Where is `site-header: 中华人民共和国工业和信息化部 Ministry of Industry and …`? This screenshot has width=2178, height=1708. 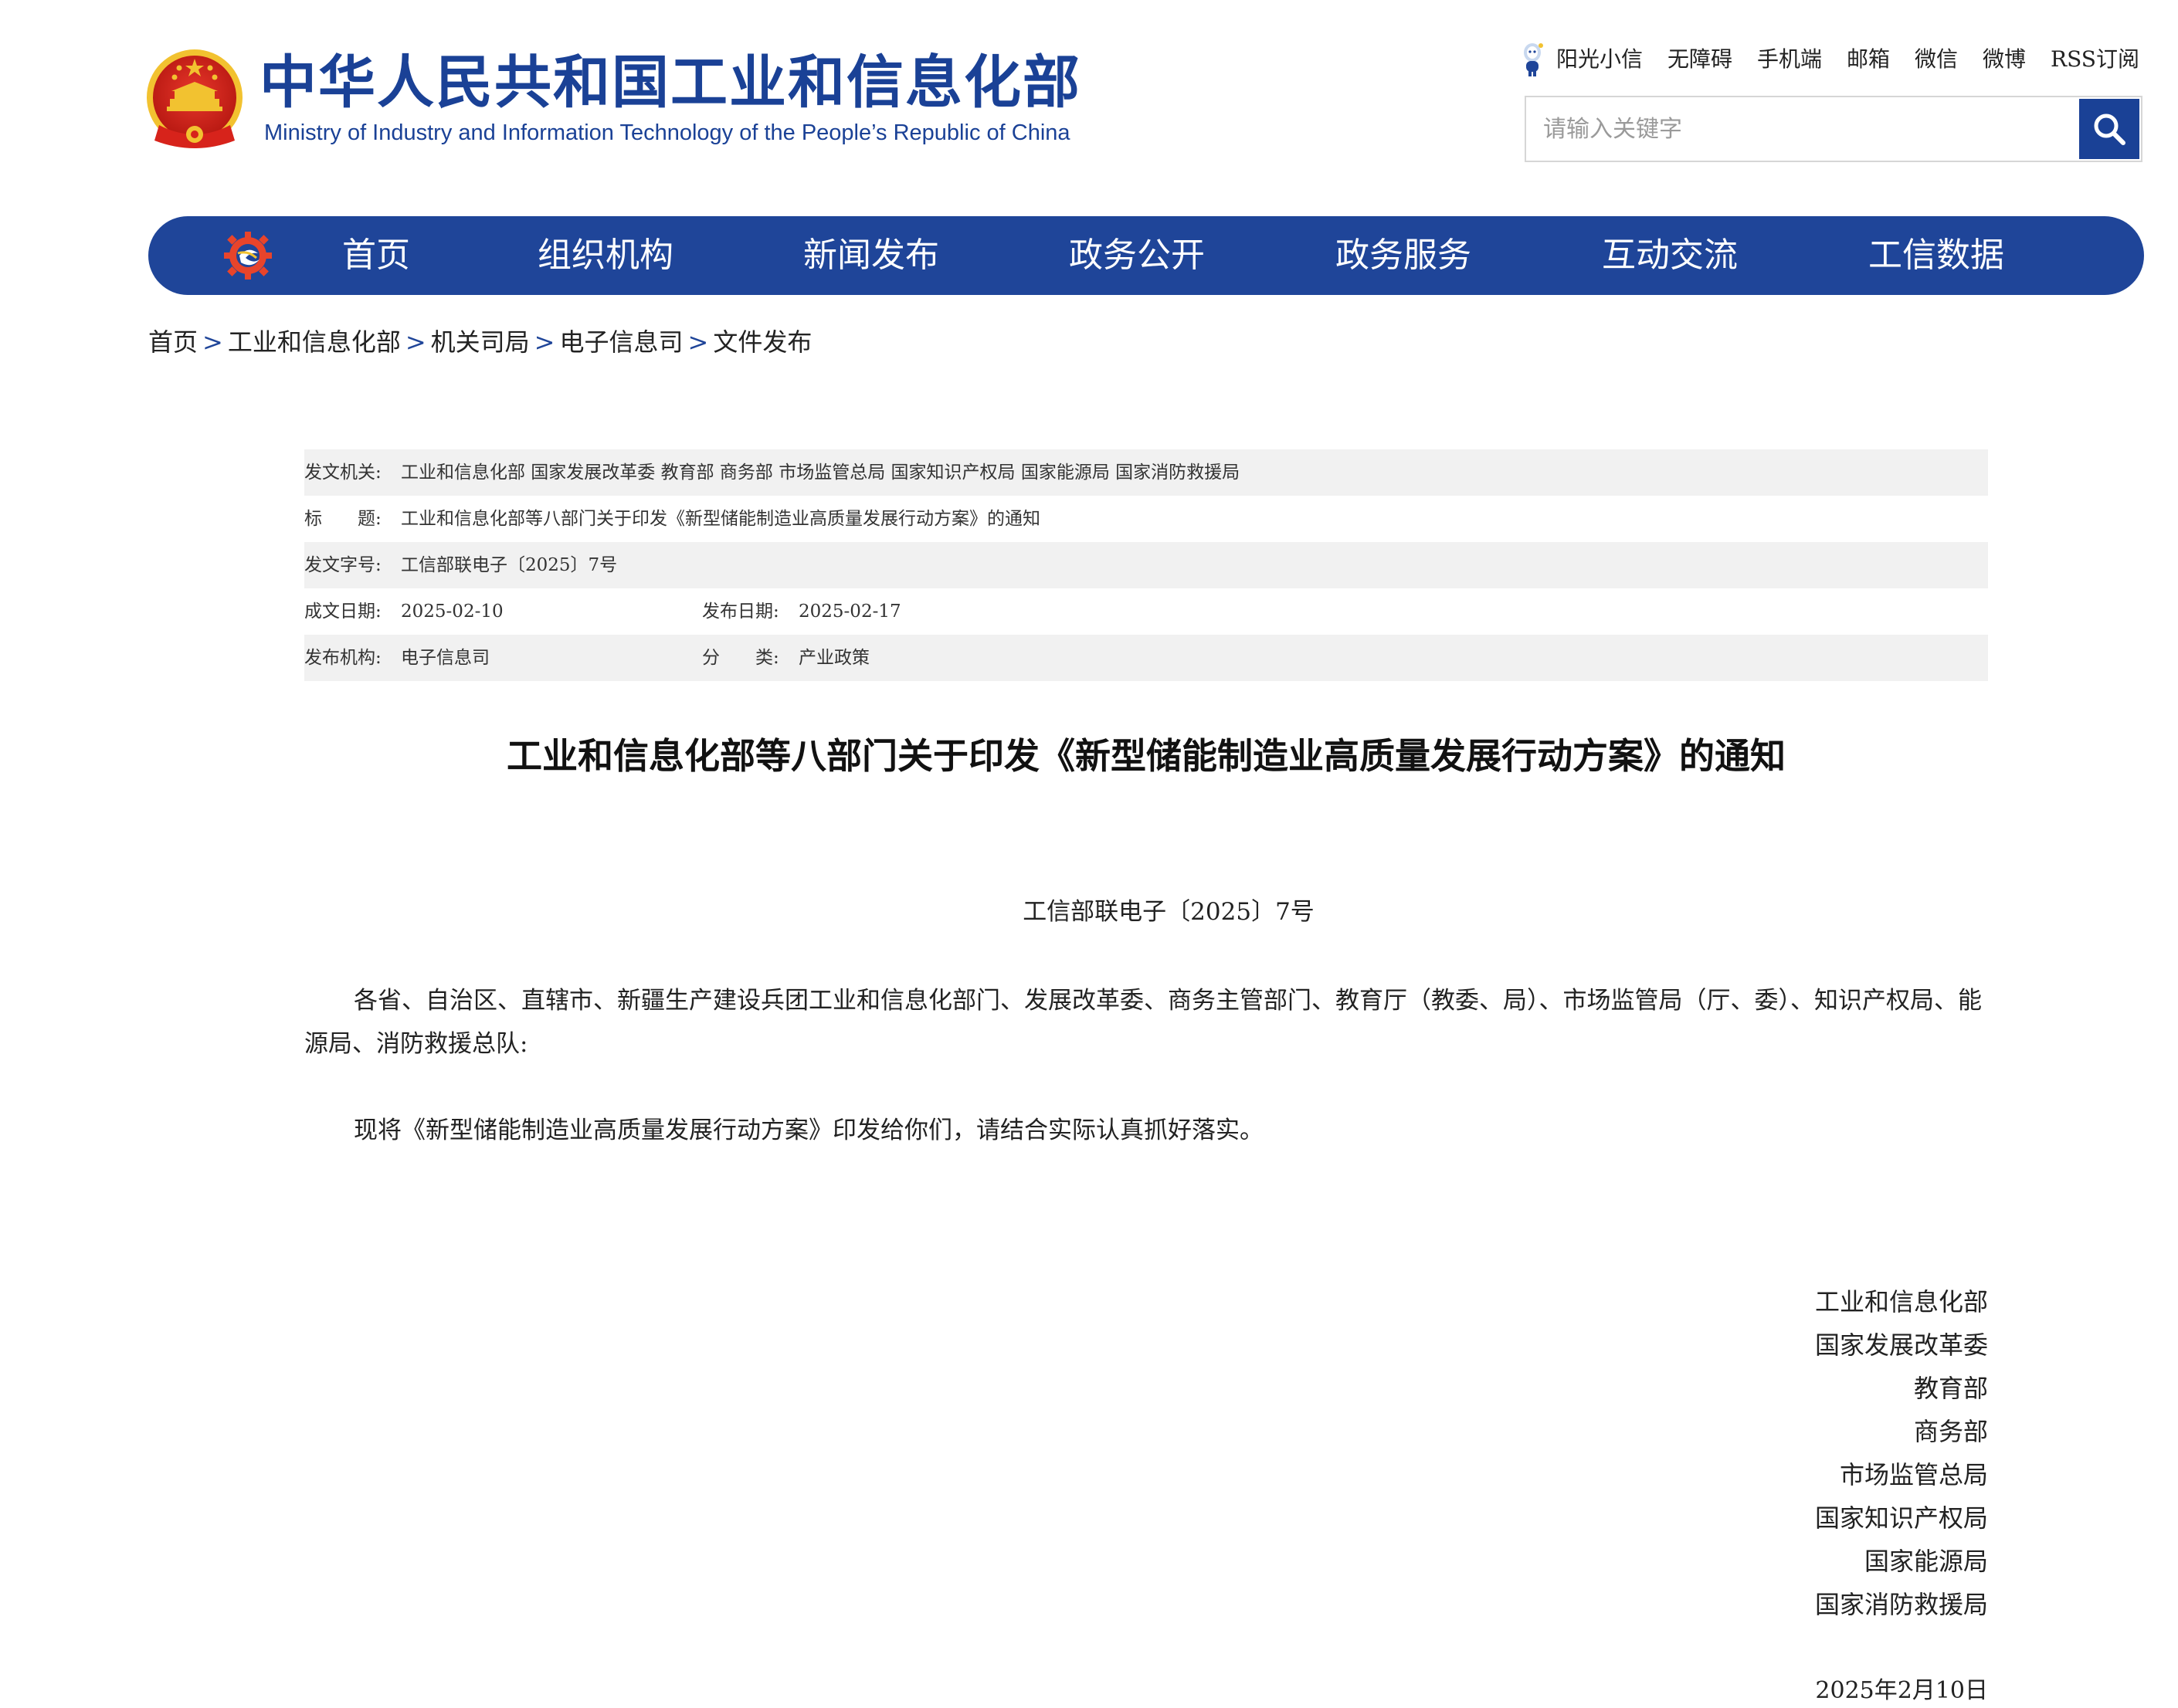 site-header: 中华人民共和国工业和信息化部 Ministry of Industry and … is located at coordinates (1089, 104).